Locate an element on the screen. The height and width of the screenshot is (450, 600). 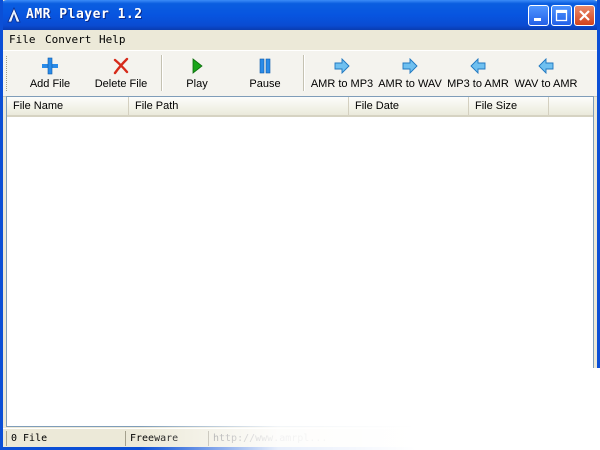
delete-file-button: Delete File is located at coordinates (121, 73).